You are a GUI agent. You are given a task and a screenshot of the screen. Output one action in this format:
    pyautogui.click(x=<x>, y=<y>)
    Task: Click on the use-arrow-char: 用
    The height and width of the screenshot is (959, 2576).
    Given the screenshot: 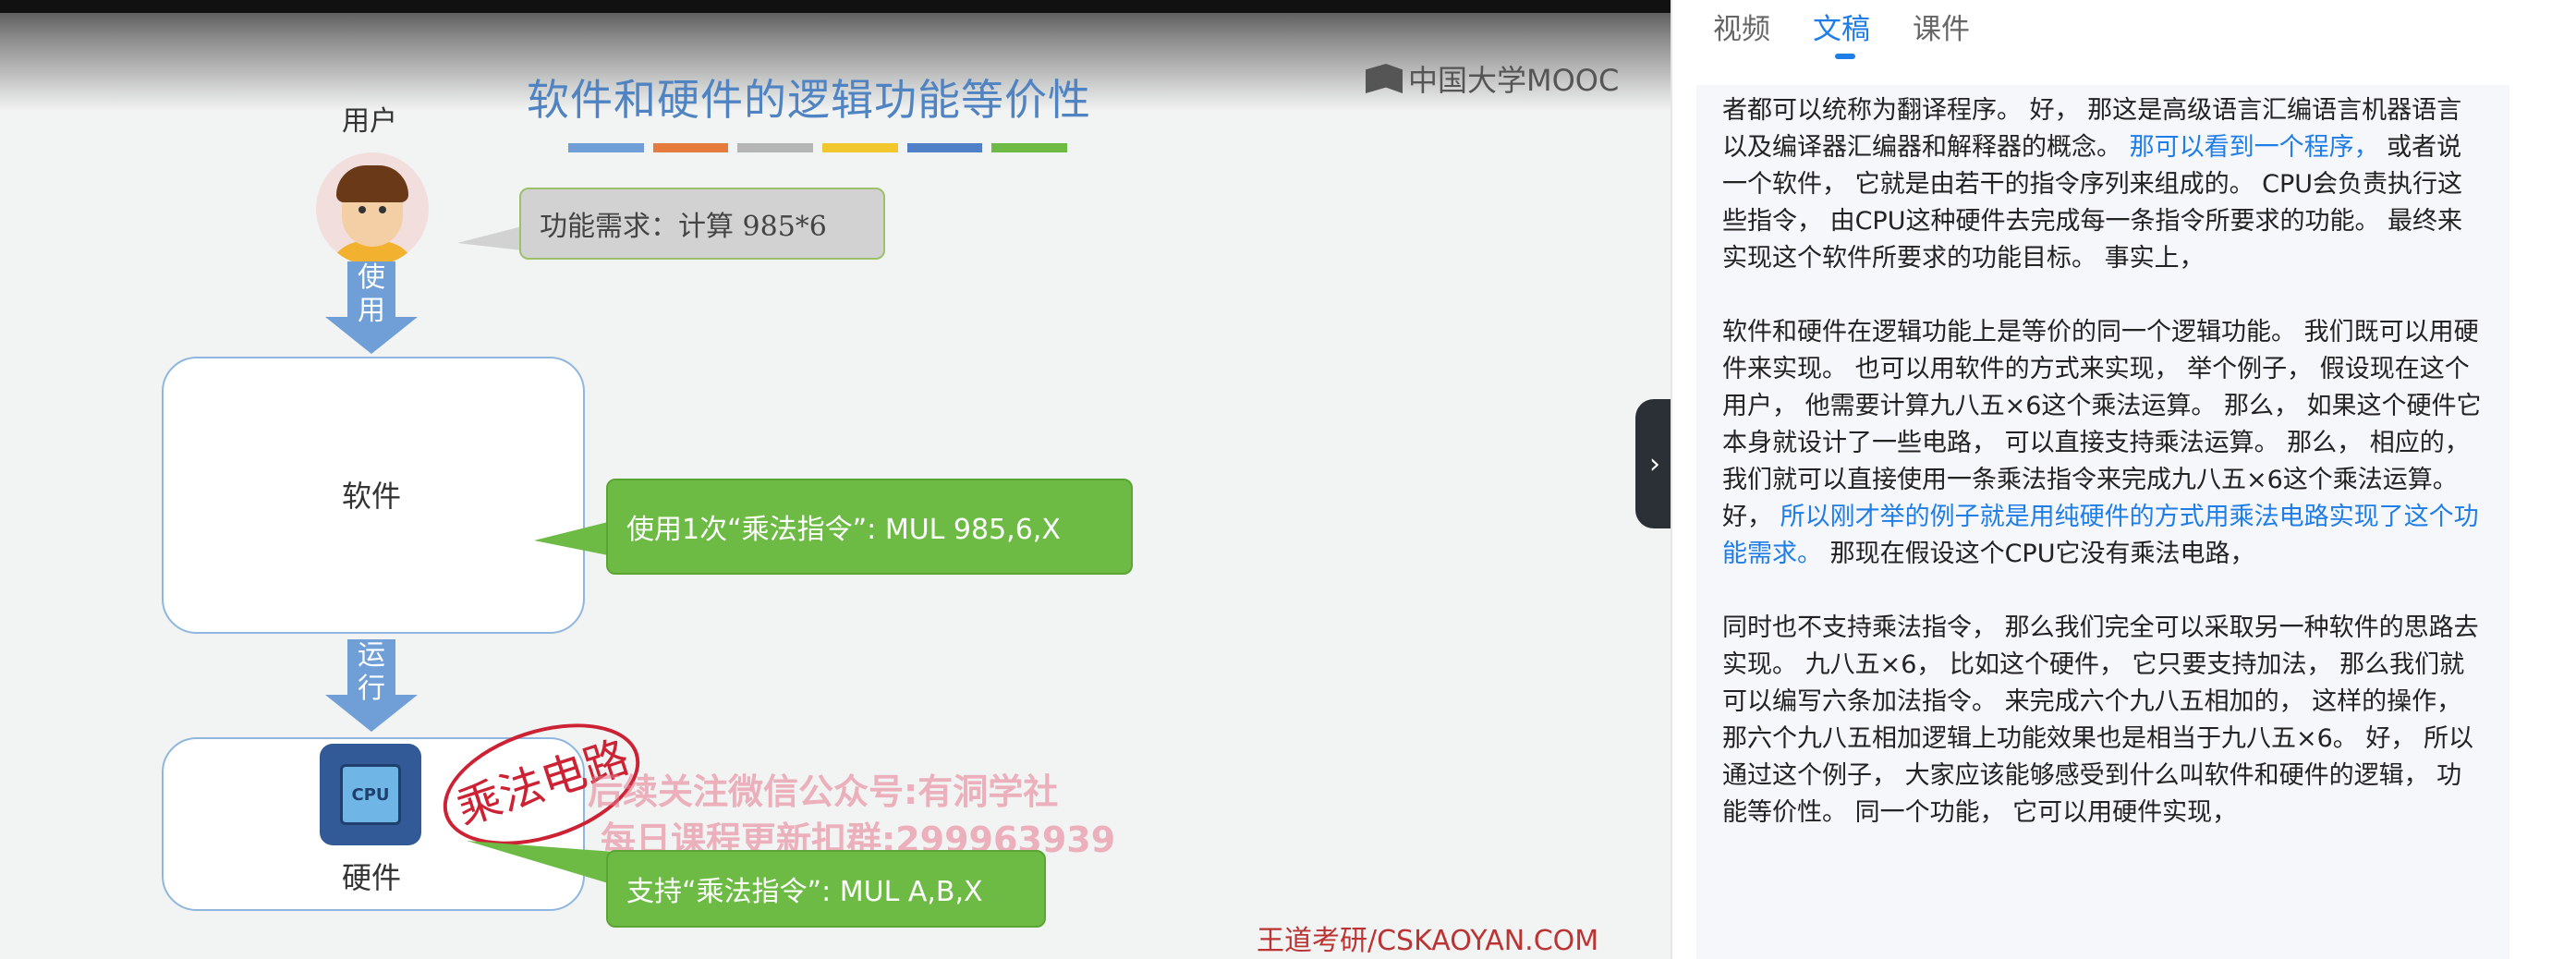 What is the action you would take?
    pyautogui.click(x=371, y=311)
    